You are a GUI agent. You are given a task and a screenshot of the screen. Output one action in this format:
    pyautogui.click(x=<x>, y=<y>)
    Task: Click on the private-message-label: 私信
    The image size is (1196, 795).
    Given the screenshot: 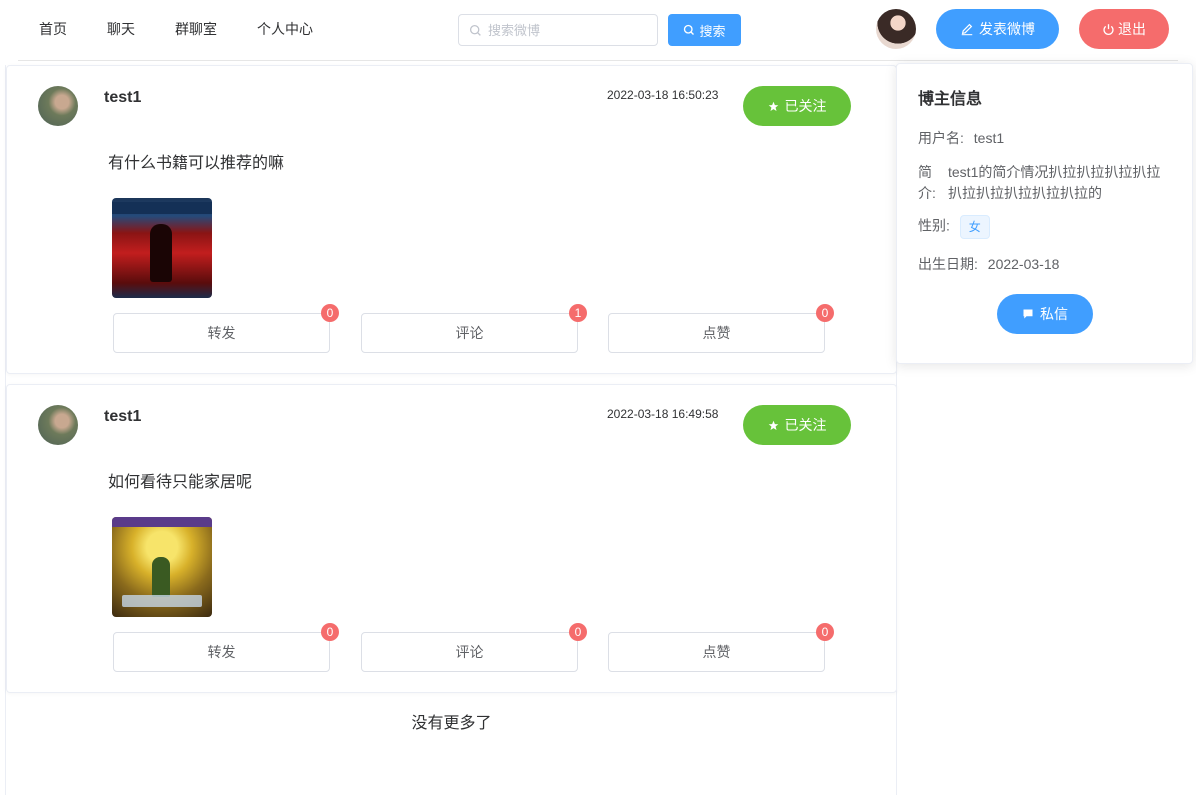 What is the action you would take?
    pyautogui.click(x=1054, y=314)
    